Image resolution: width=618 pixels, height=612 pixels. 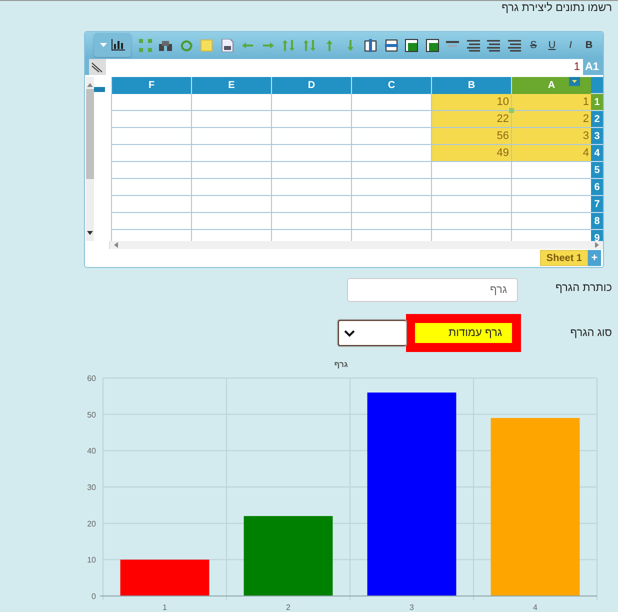 What do you see at coordinates (412, 607) in the screenshot?
I see `axis-tick-label: 3` at bounding box center [412, 607].